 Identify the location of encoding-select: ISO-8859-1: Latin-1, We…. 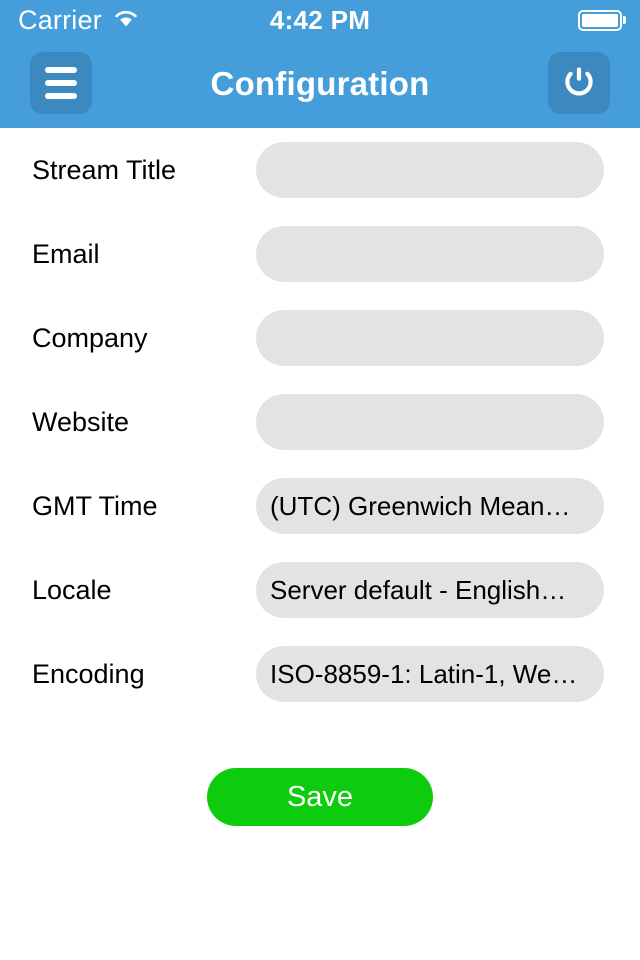
(430, 674).